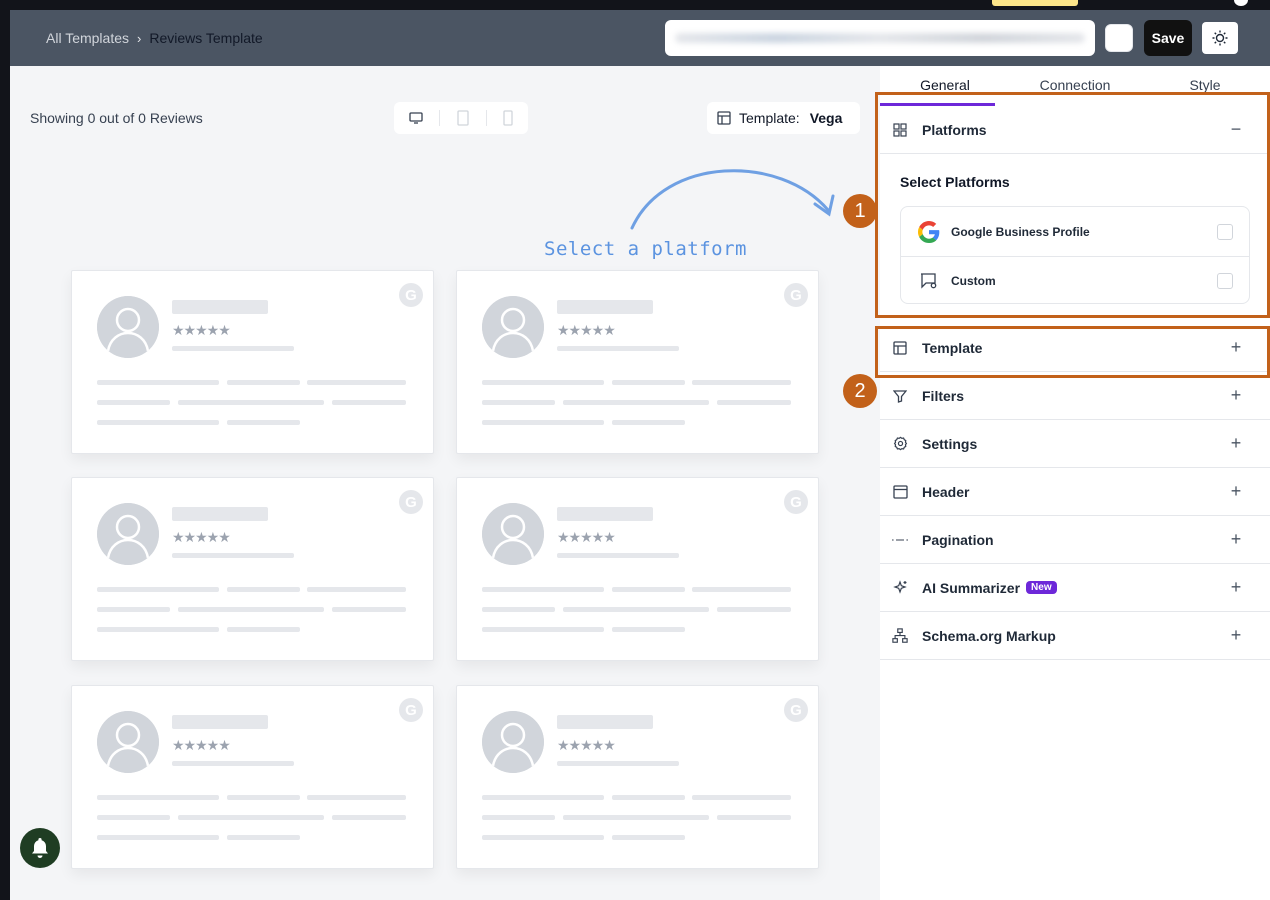 The width and height of the screenshot is (1270, 900). I want to click on section-filters-label: Filters, so click(943, 395).